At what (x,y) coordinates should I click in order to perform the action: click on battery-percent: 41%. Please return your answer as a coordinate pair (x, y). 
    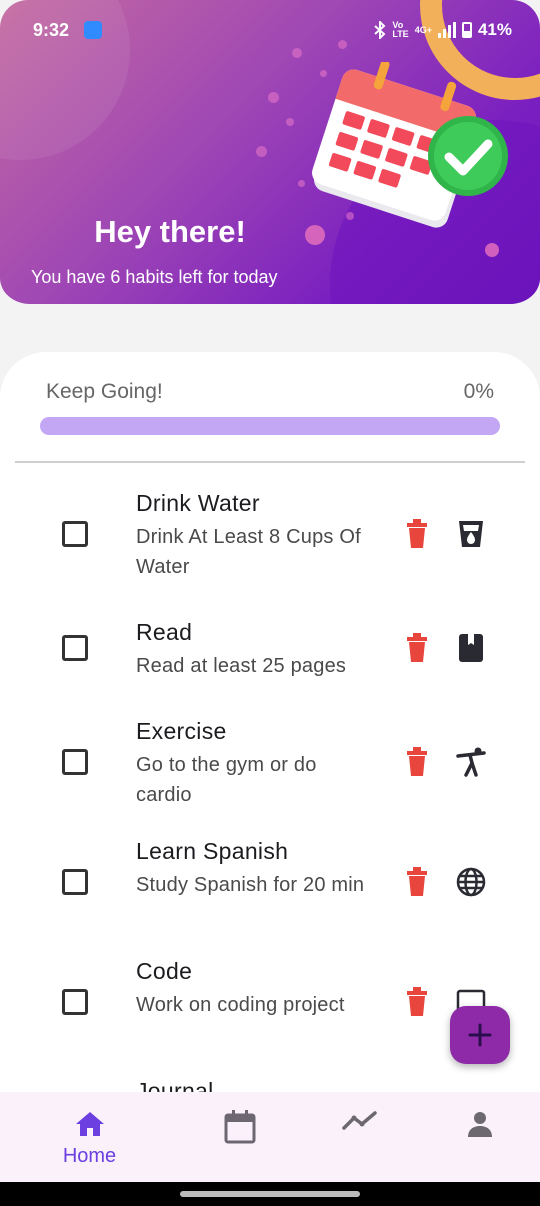
    Looking at the image, I should click on (494, 29).